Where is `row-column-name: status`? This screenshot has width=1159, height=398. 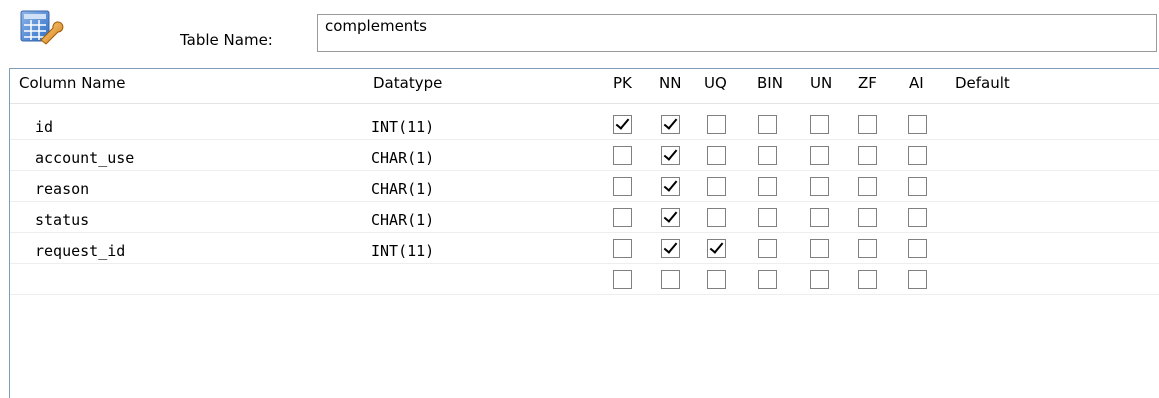 row-column-name: status is located at coordinates (62, 220).